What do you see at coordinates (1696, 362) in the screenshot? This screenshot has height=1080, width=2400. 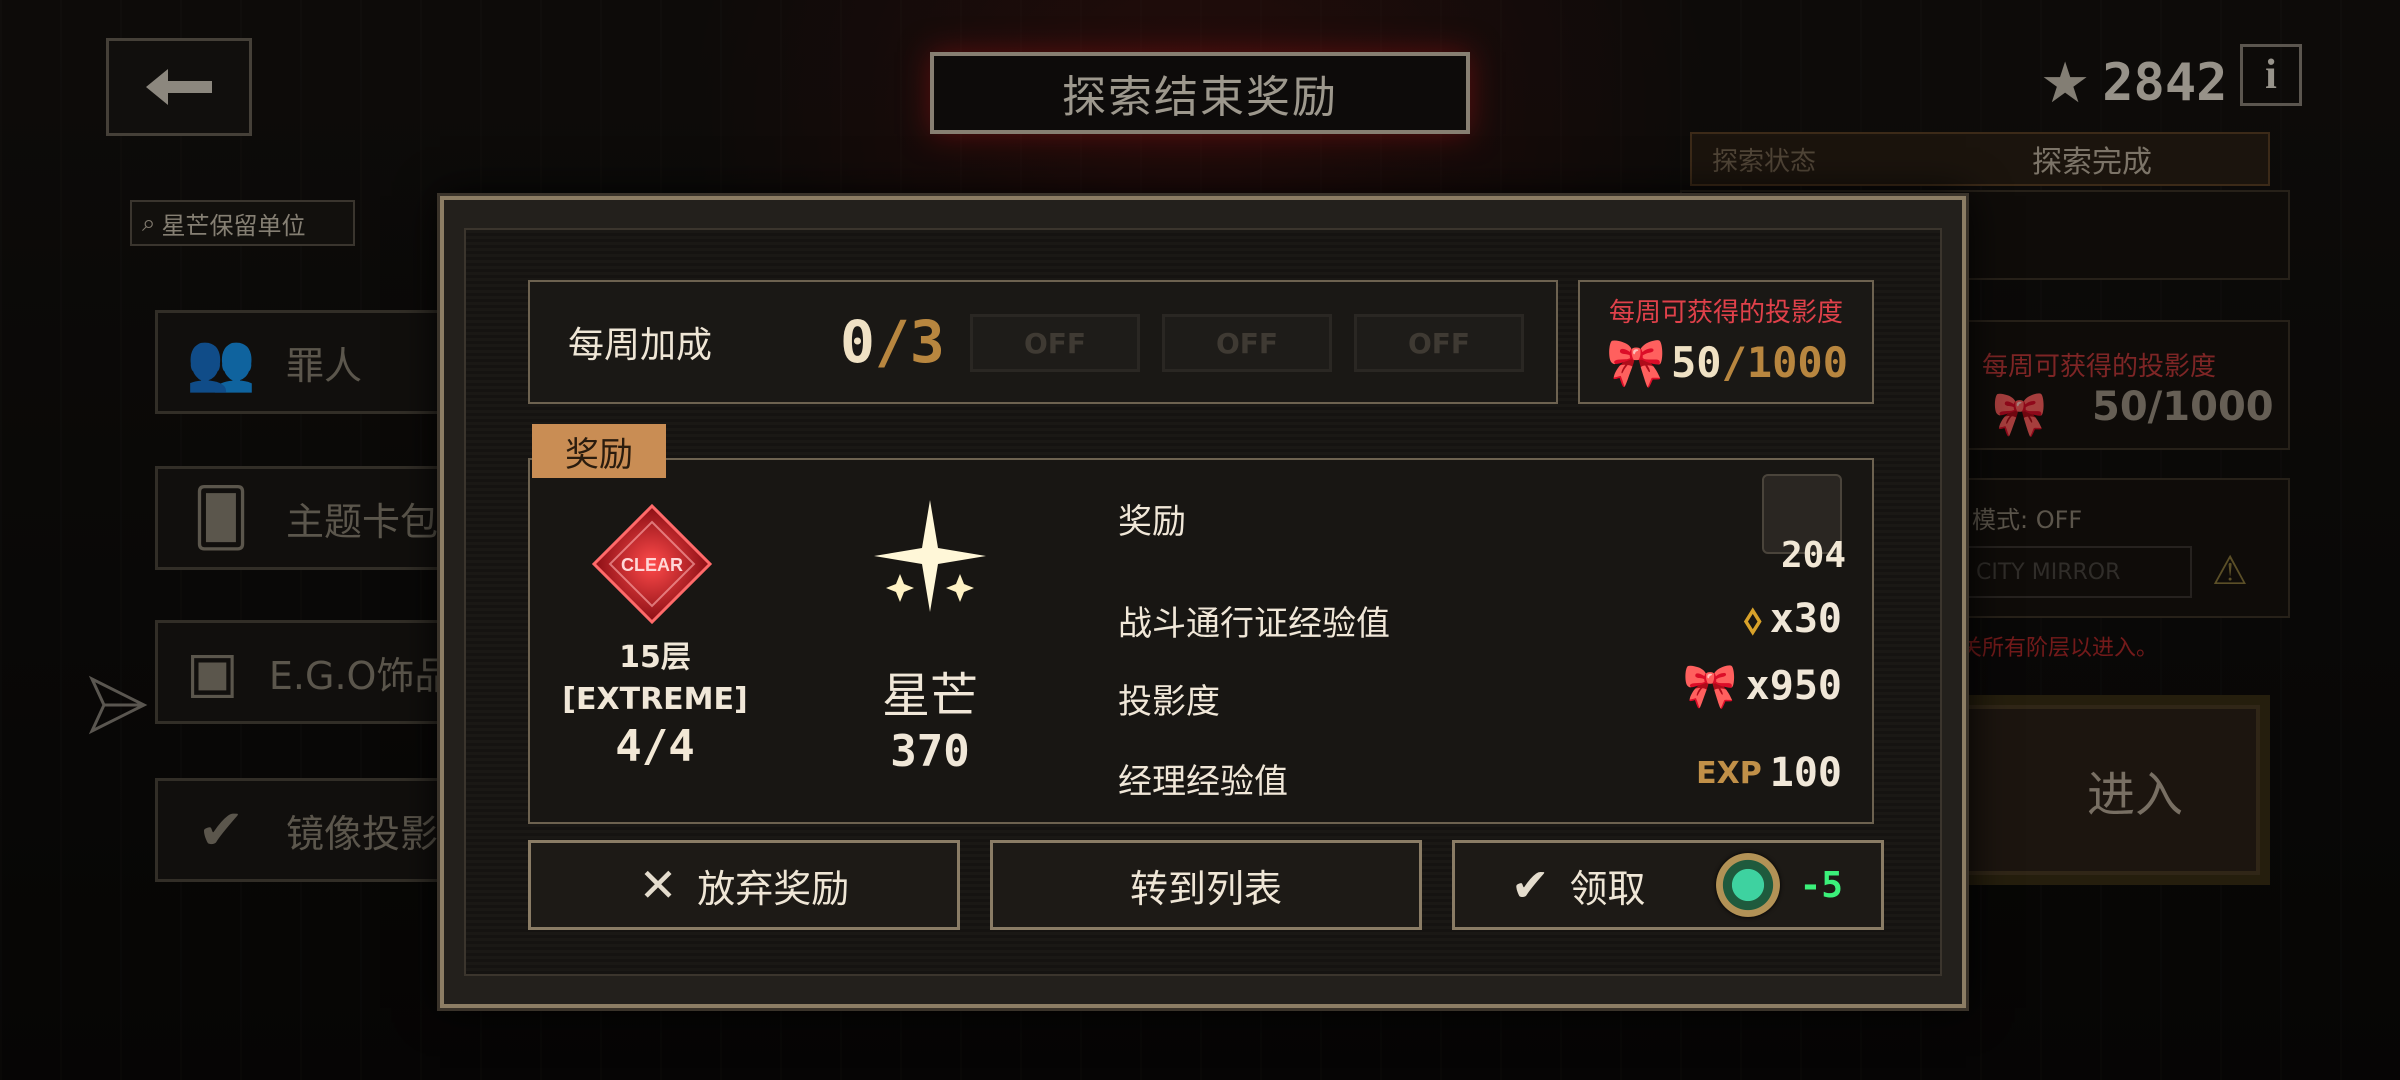 I see `projection-current: 50` at bounding box center [1696, 362].